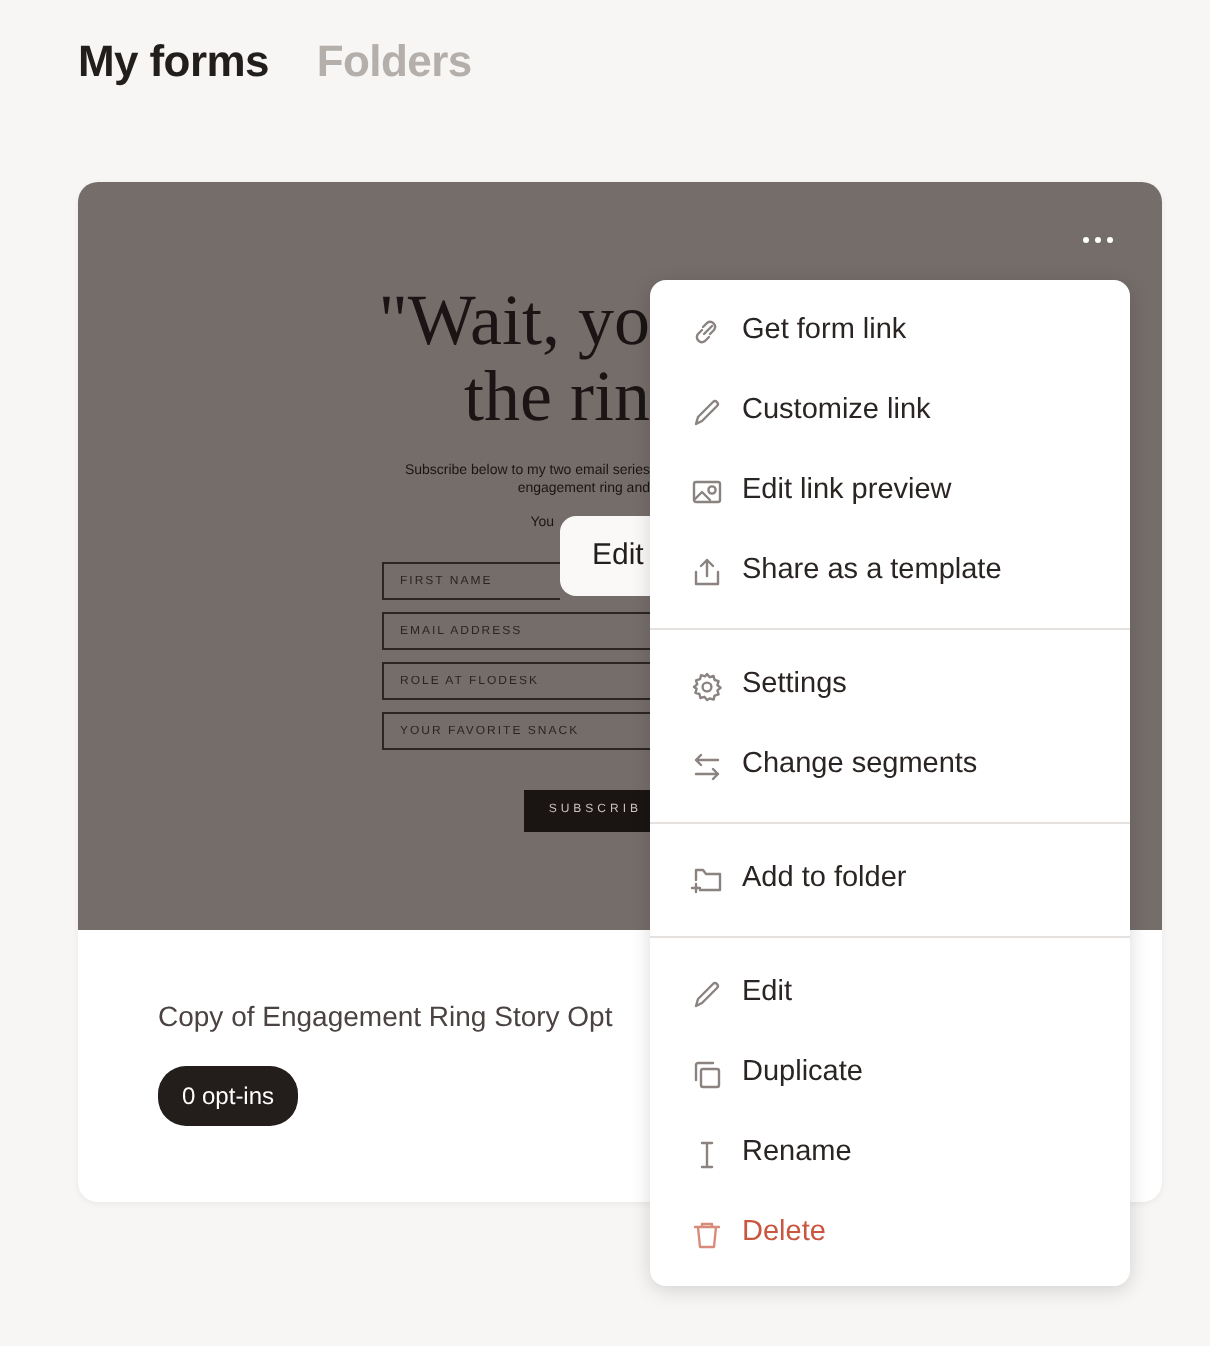 The width and height of the screenshot is (1210, 1346). Describe the element at coordinates (890, 994) in the screenshot. I see `menu-item: Edit` at that location.